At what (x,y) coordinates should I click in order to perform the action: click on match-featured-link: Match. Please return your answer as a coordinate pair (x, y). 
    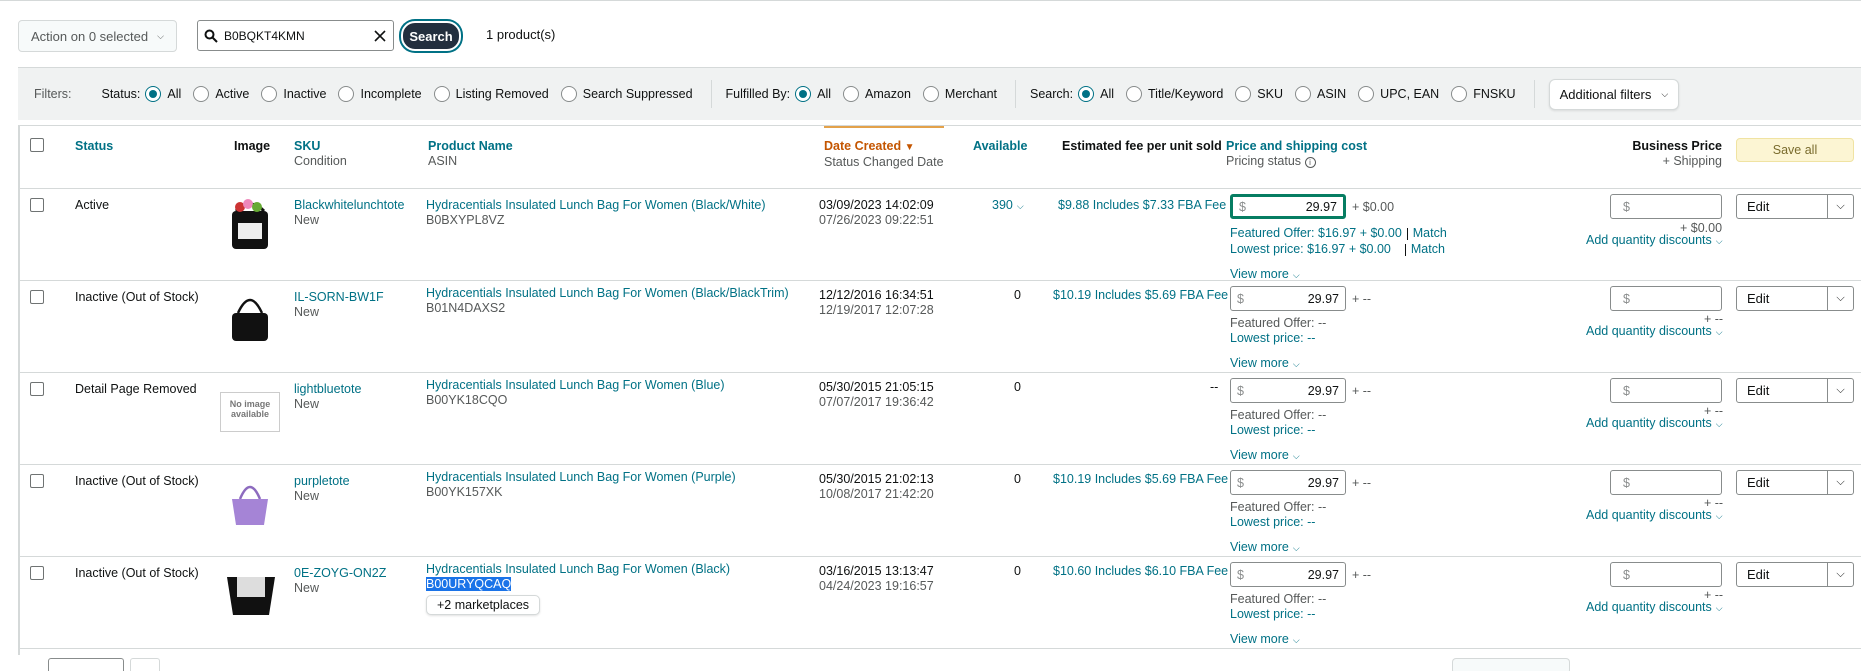
    Looking at the image, I should click on (1430, 233).